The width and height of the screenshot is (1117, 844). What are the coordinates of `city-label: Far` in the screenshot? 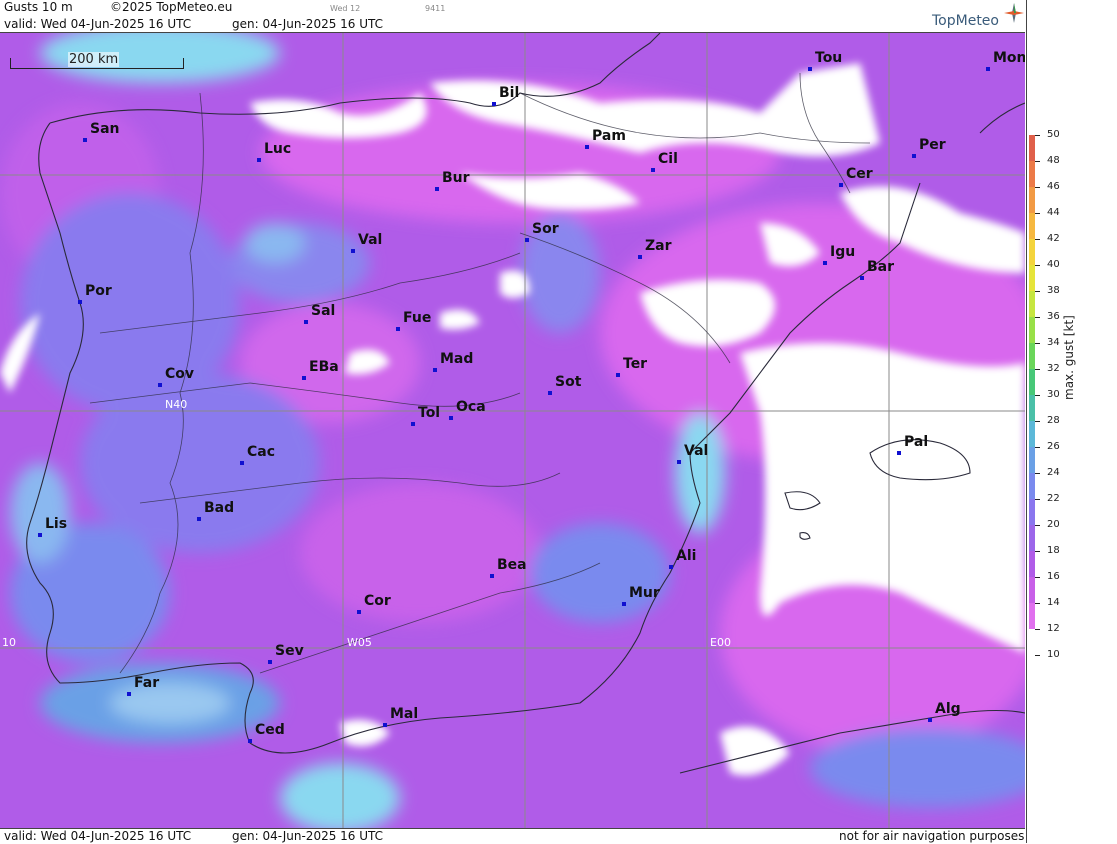 It's located at (147, 683).